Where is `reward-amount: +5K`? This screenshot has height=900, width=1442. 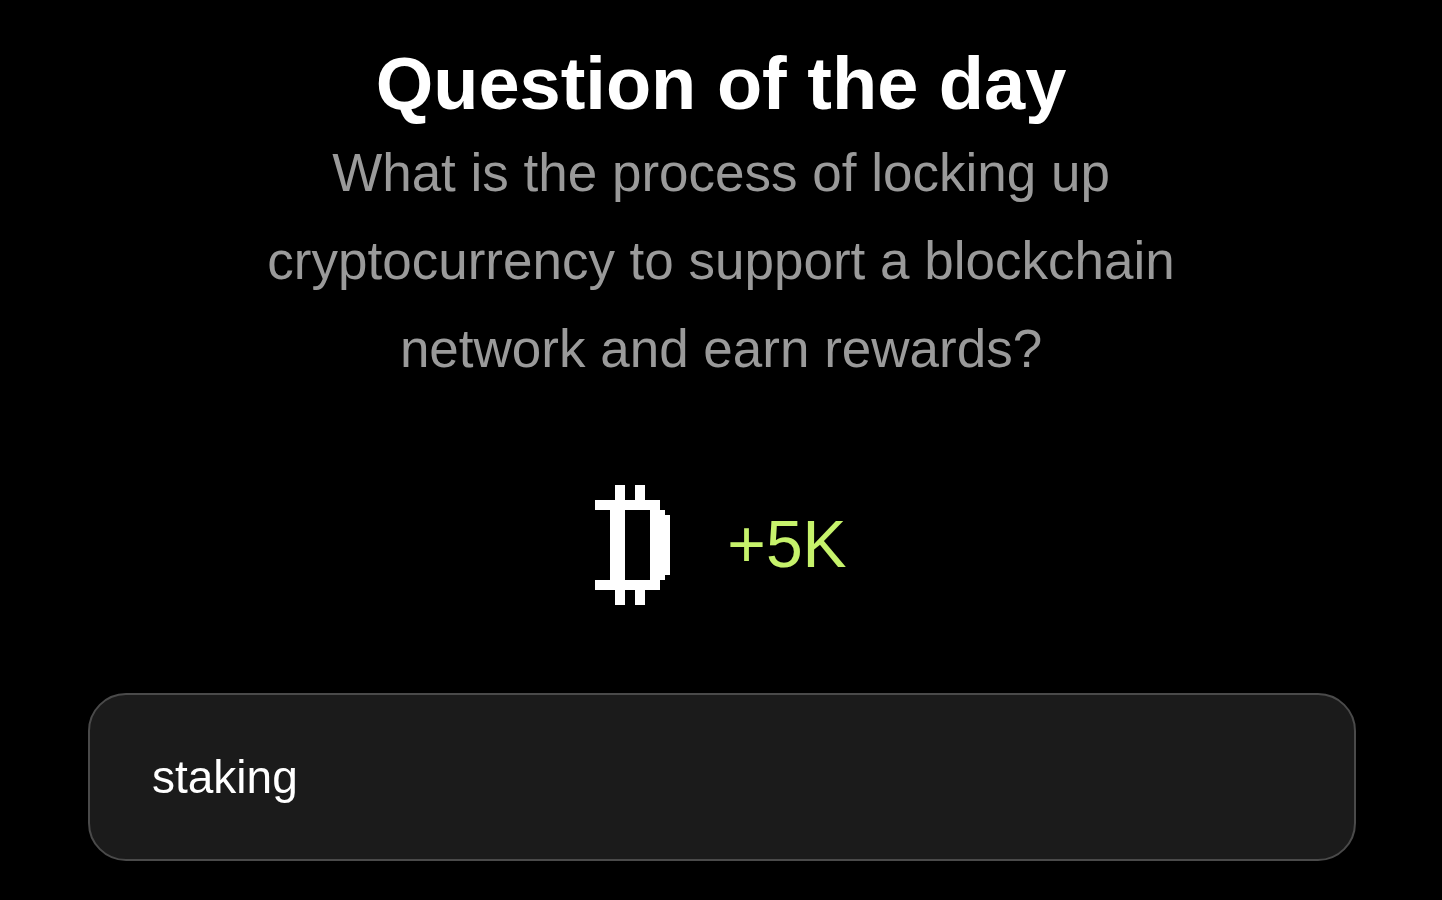
reward-amount: +5K is located at coordinates (787, 545).